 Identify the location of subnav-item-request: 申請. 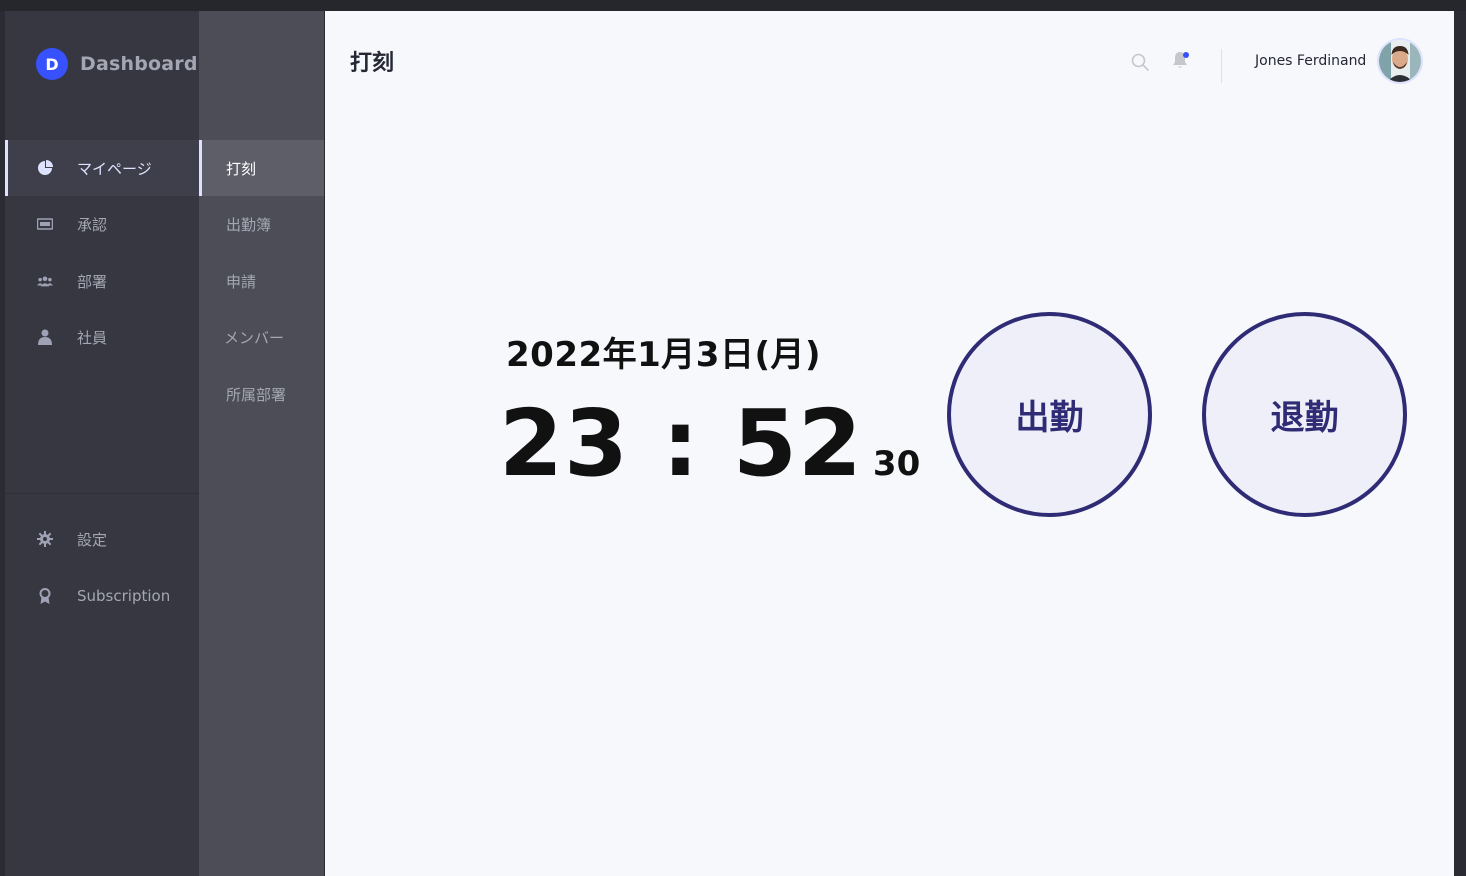
(261, 281).